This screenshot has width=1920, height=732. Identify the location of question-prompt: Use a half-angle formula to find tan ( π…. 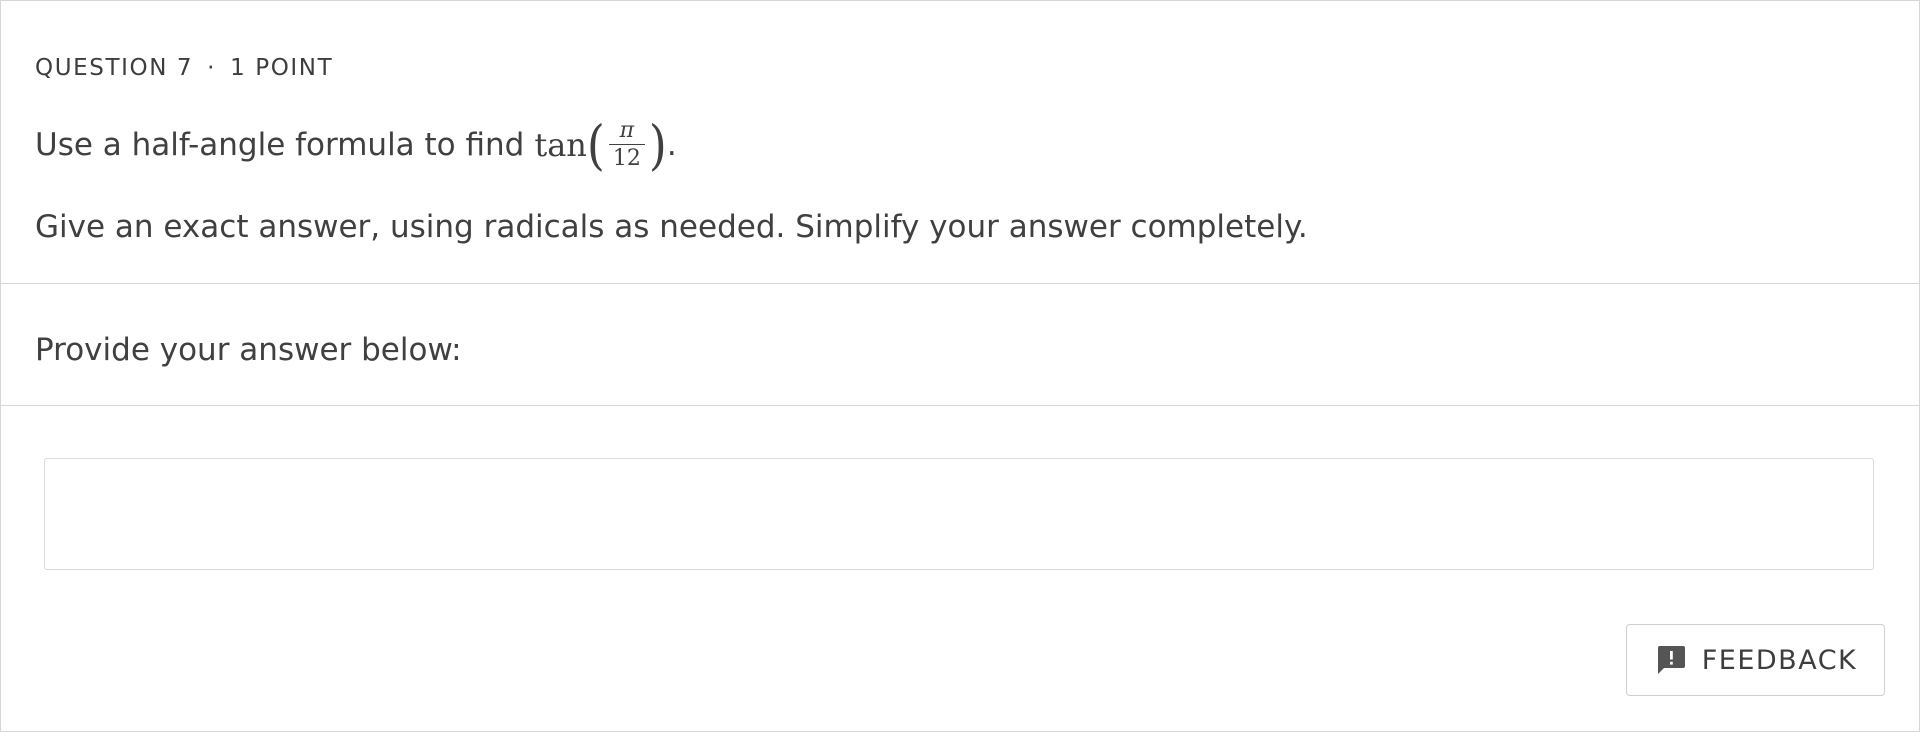
(356, 144).